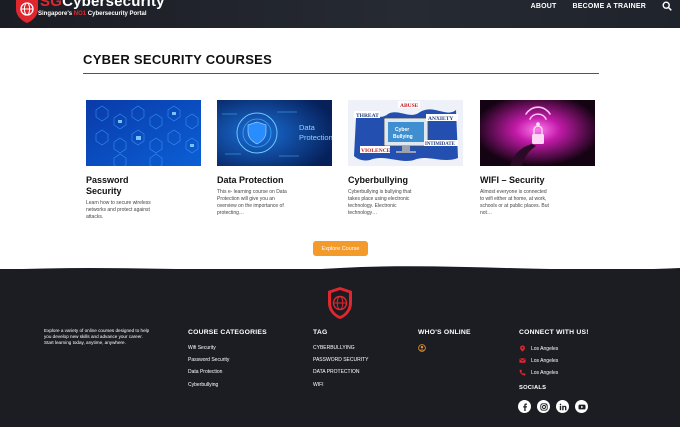 This screenshot has height=427, width=680. What do you see at coordinates (51, 5) in the screenshot?
I see `brand-prefix: SG` at bounding box center [51, 5].